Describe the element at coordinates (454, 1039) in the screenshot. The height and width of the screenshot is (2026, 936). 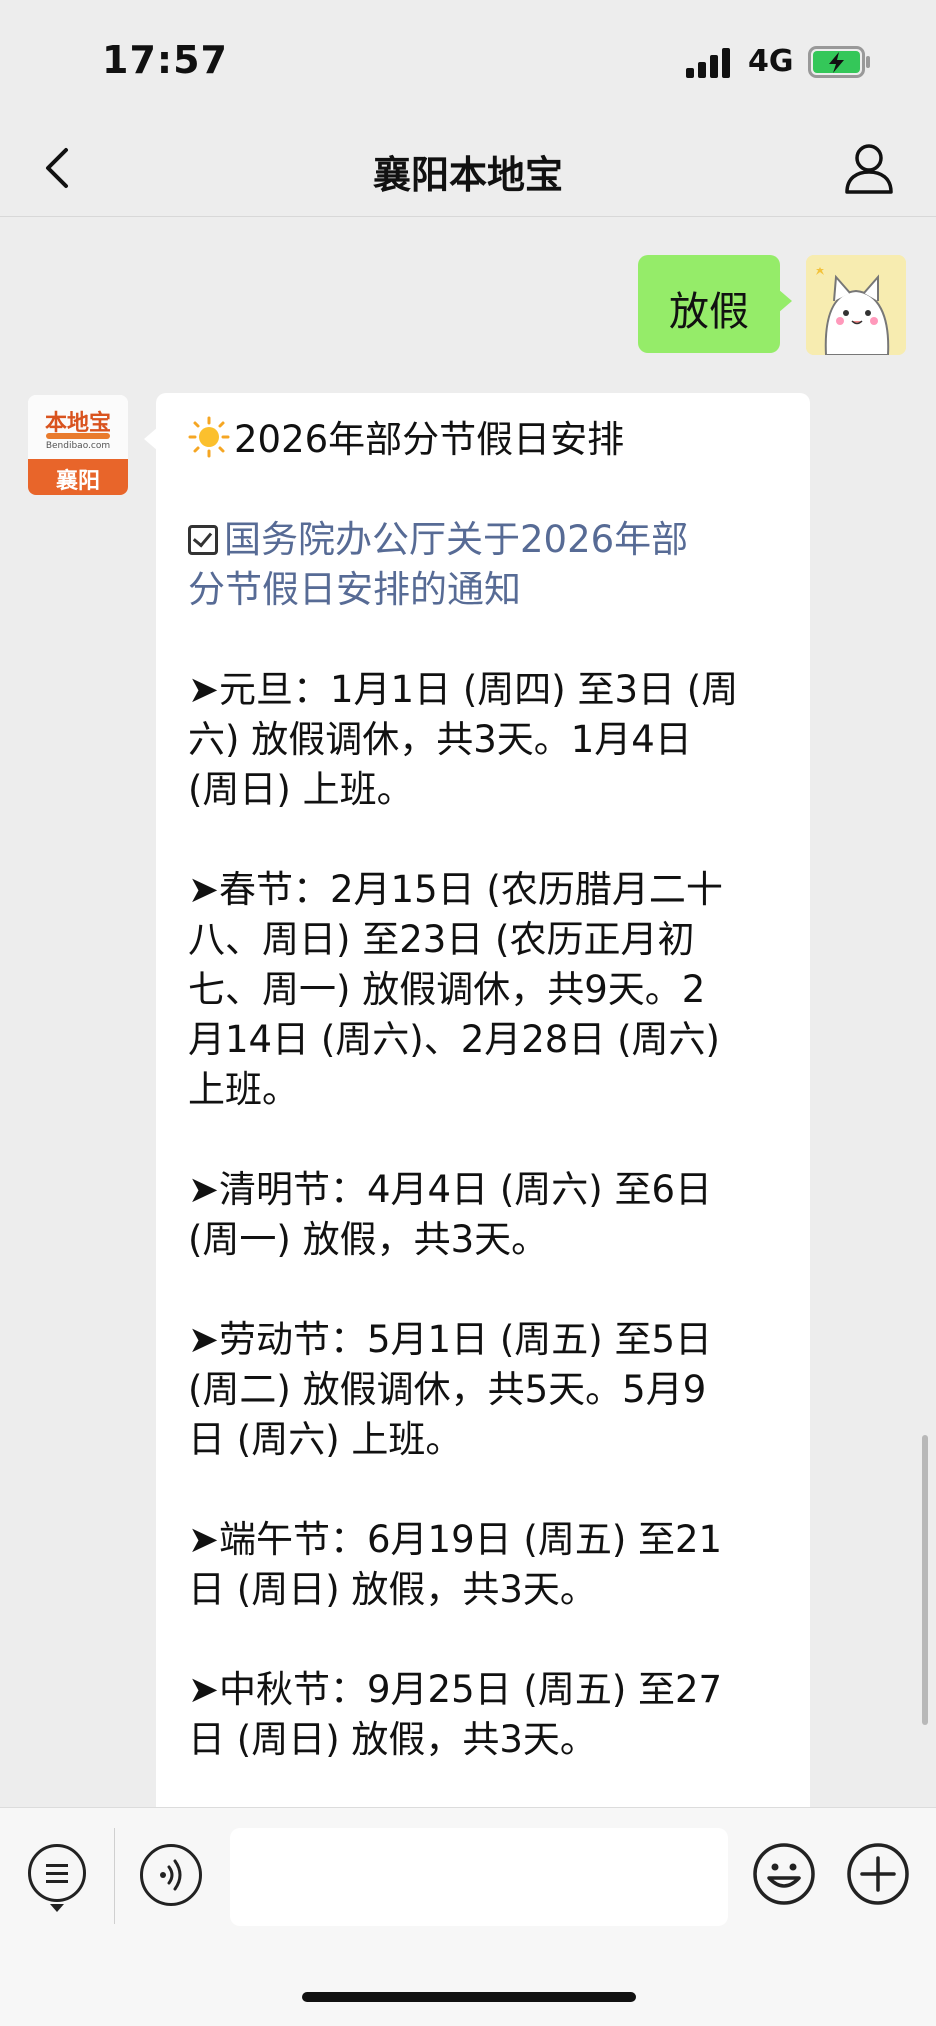
I see `message-line: 月14日 (周六)、2月28日 (周六)` at that location.